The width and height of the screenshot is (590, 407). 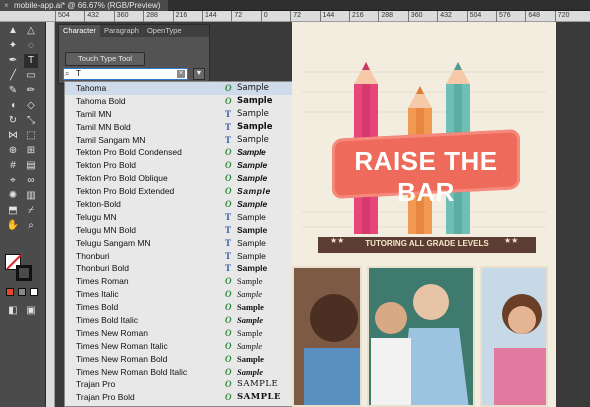 I want to click on lasso-tool-icon: ◌, so click(x=31, y=46).